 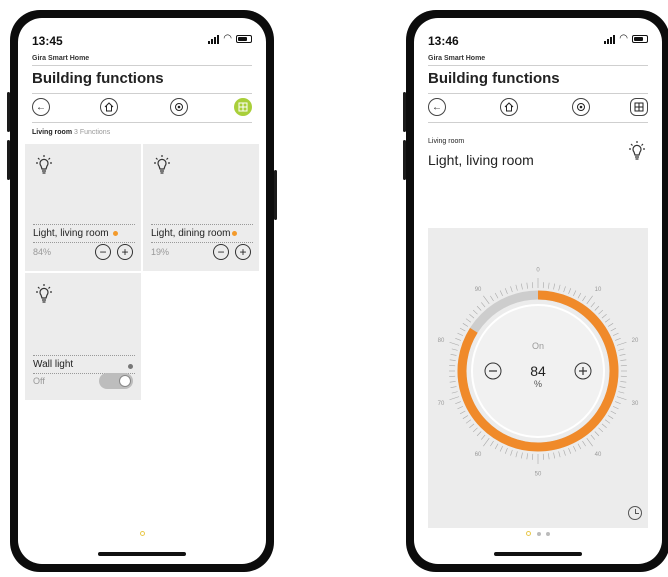 I want to click on status-bar: 13:46 ◠, so click(x=538, y=41).